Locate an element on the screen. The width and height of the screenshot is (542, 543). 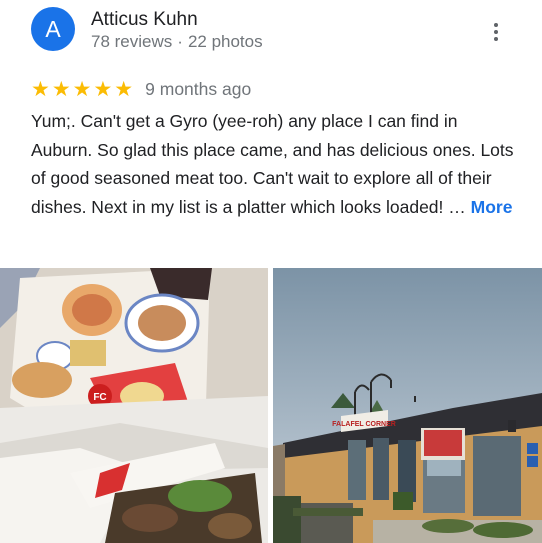
reviewer-name: Atticus Kuhn is located at coordinates (144, 20).